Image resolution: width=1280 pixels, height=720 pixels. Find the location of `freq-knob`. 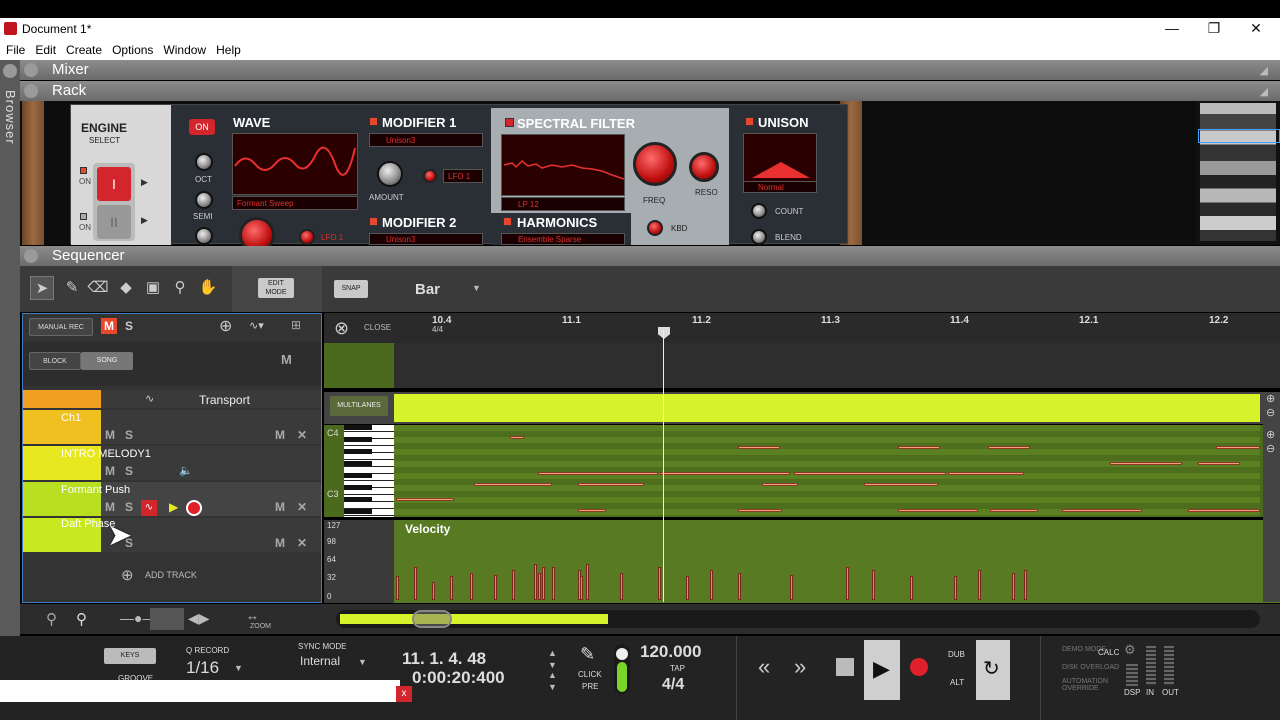

freq-knob is located at coordinates (655, 164).